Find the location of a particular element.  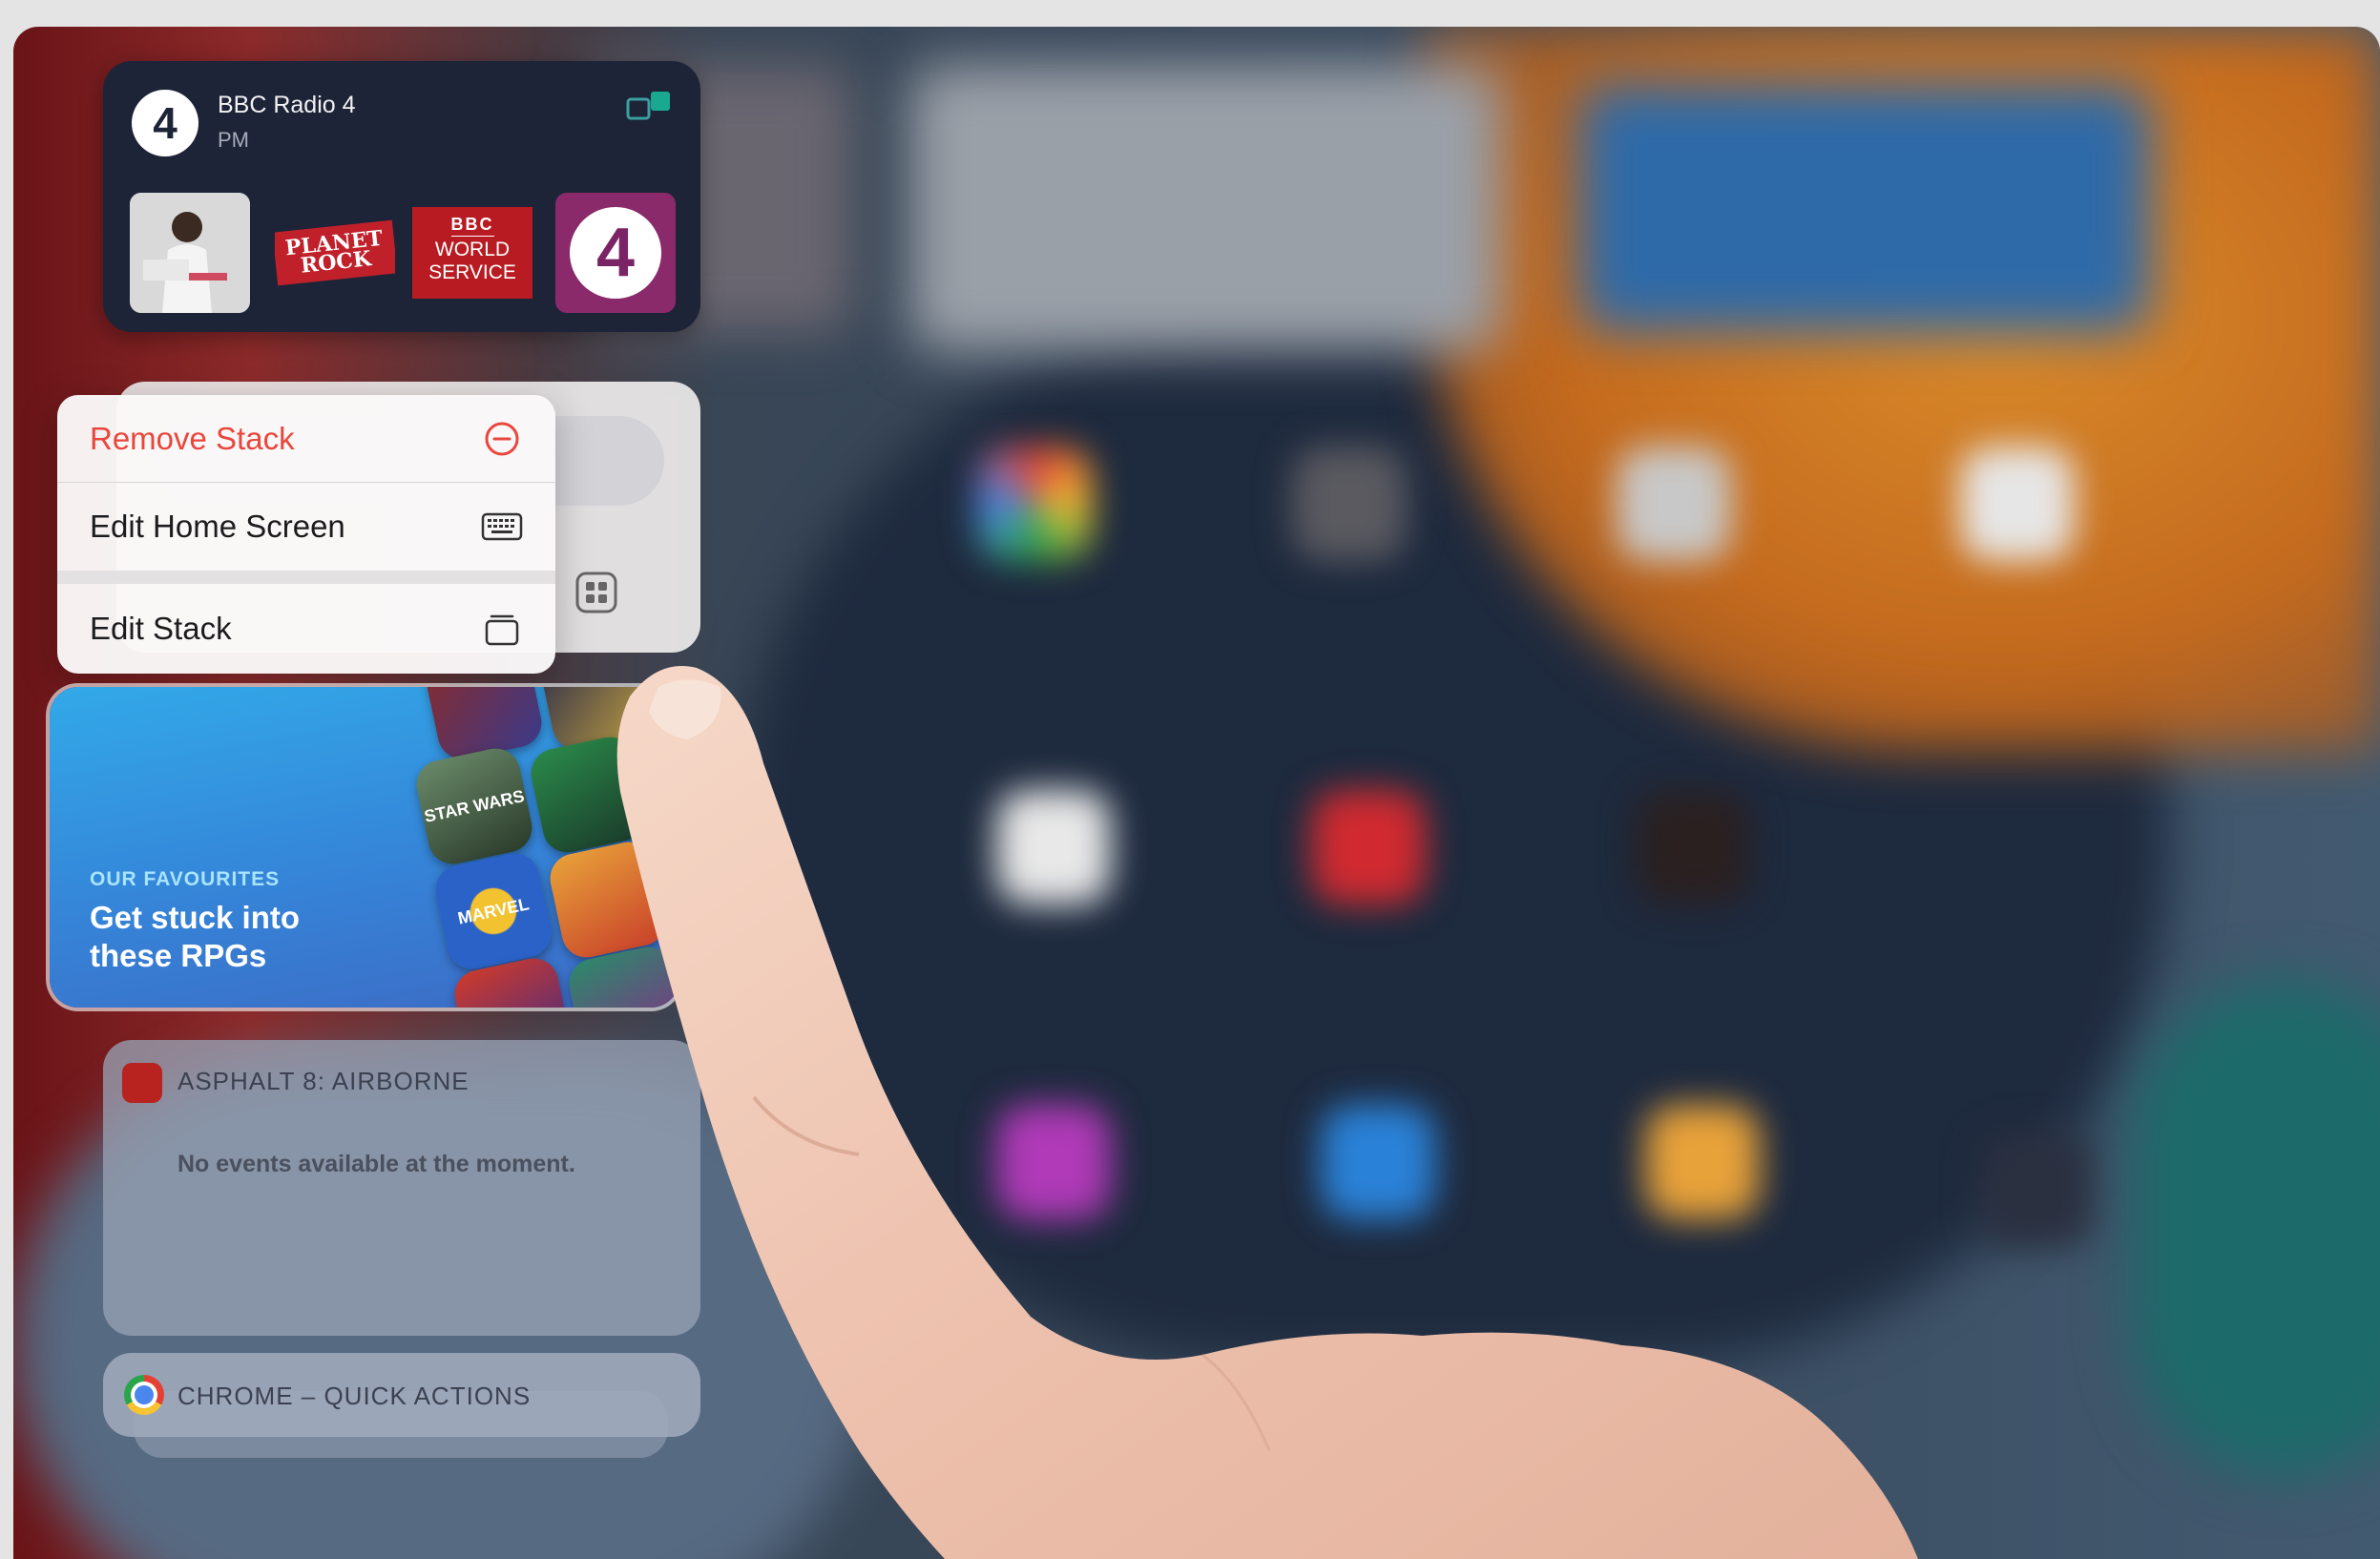

radio-4-extra-logo: 4 is located at coordinates (615, 253).